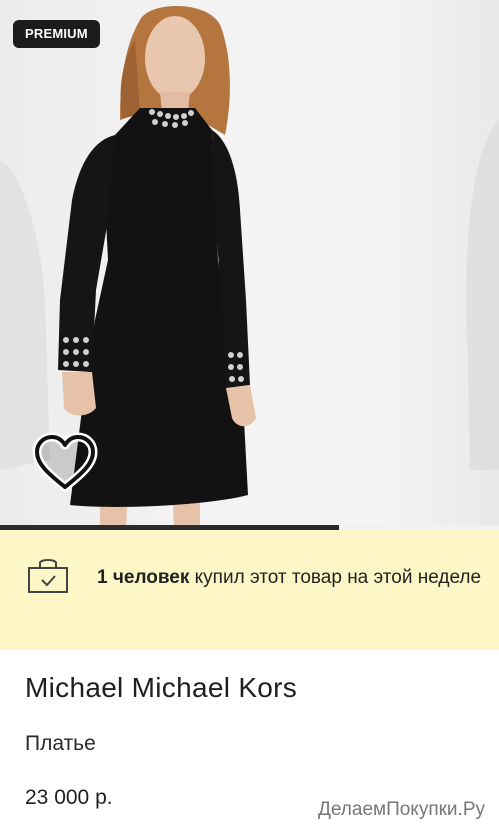 This screenshot has height=833, width=499. Describe the element at coordinates (143, 577) in the screenshot. I see `purchase-count: 1 человек` at that location.